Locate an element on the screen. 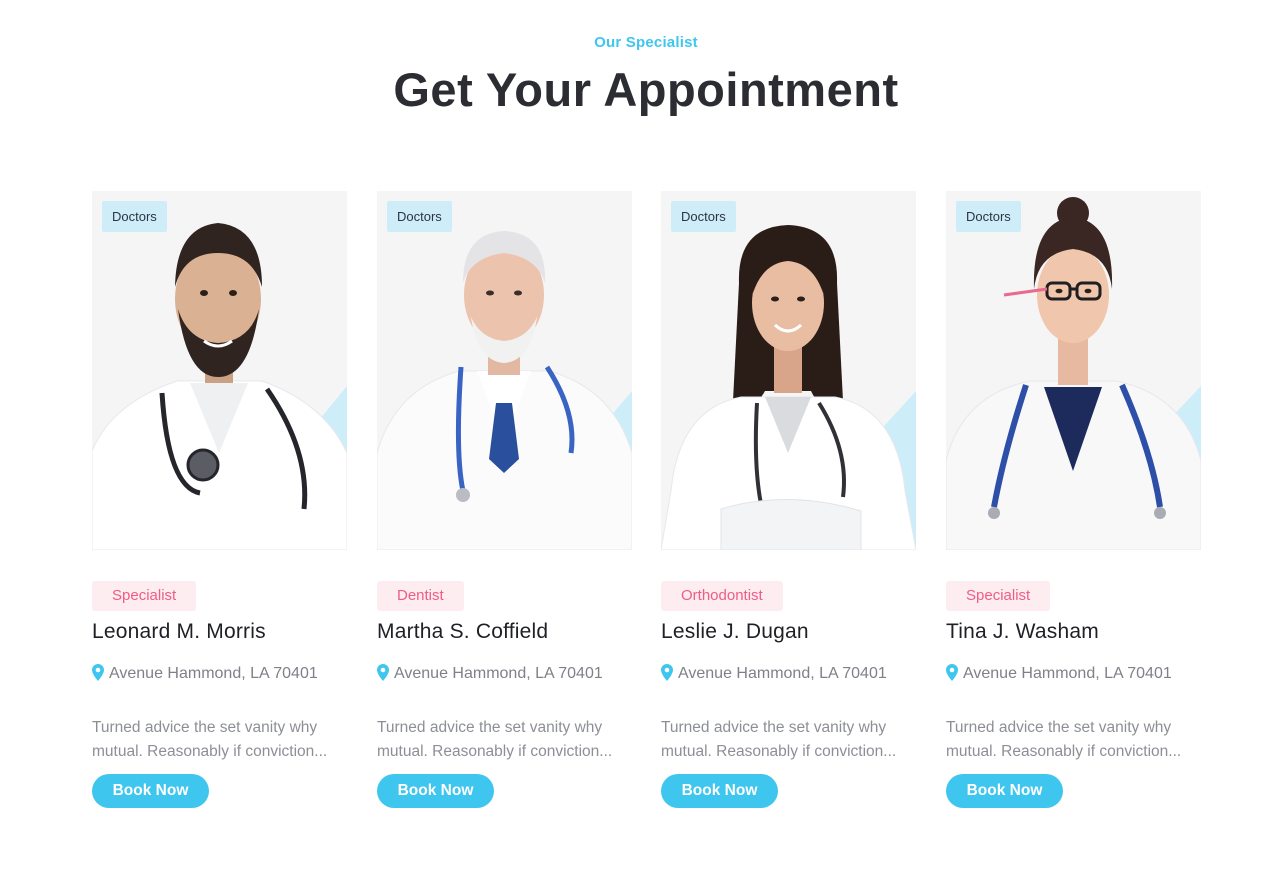 The image size is (1280, 878). senior-doctor-white-hair-photo is located at coordinates (504, 390).